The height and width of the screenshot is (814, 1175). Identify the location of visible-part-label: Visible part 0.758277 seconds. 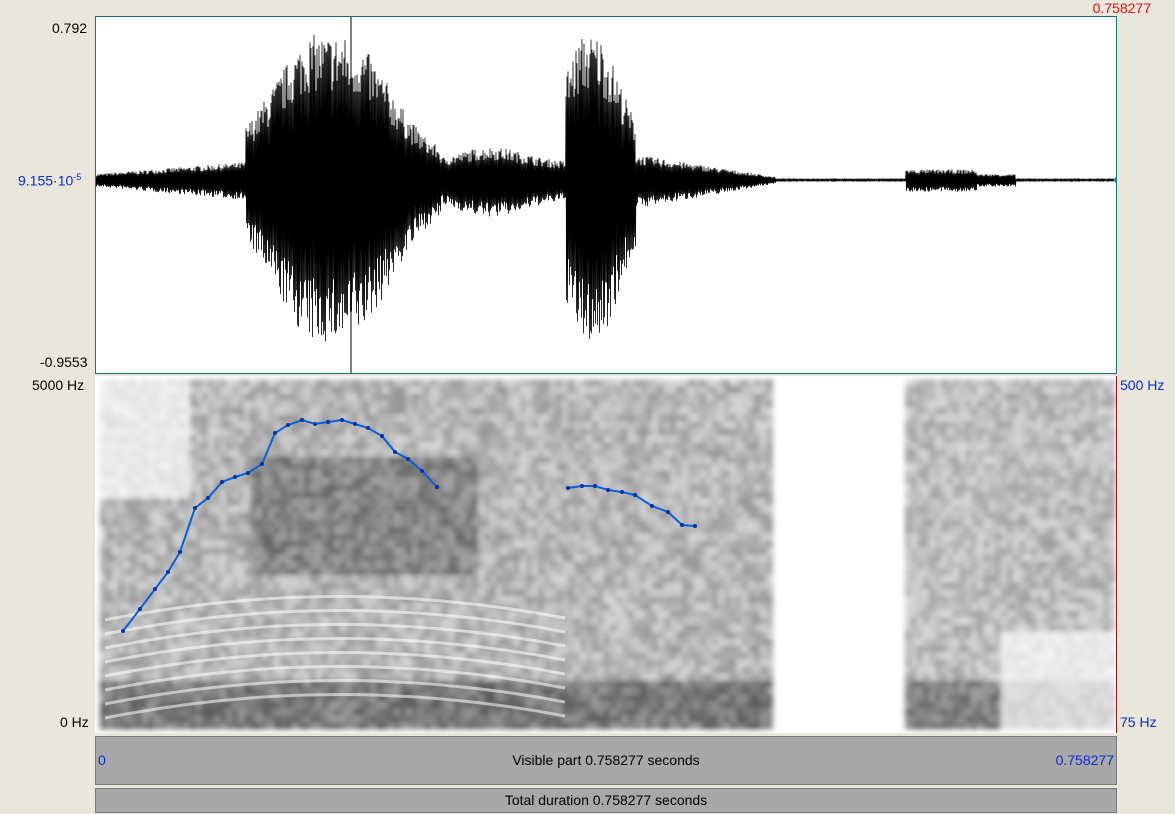
(606, 760).